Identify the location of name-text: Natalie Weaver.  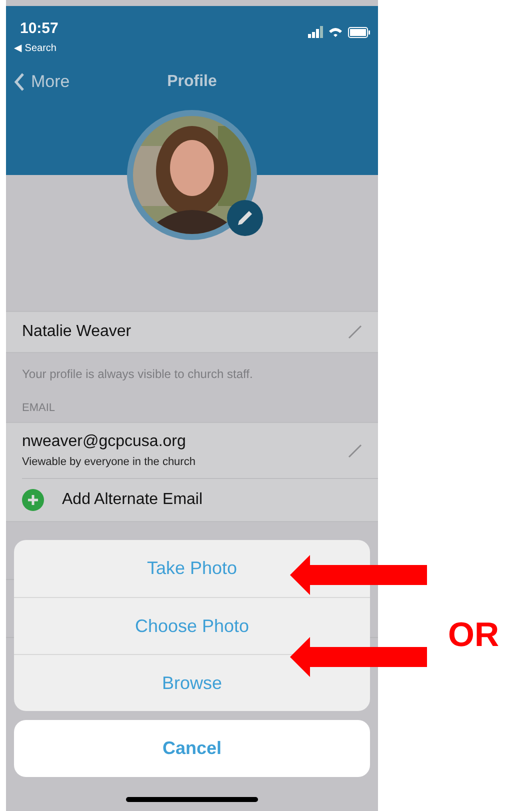
(77, 332).